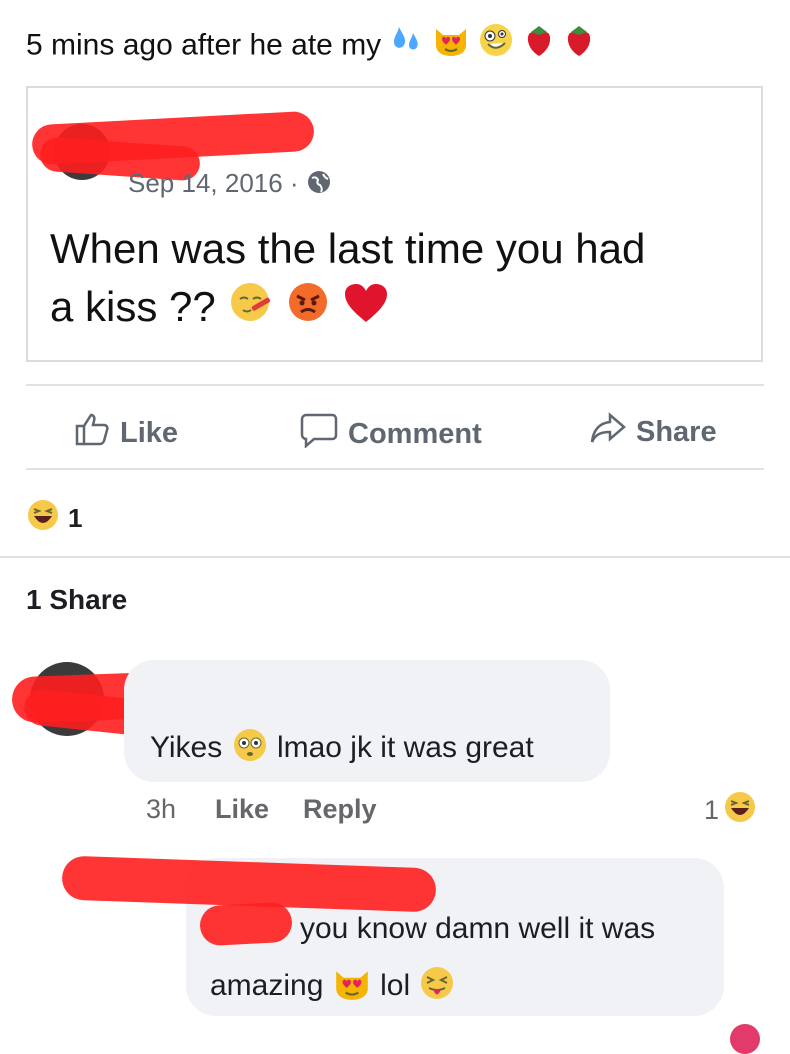 Image resolution: width=790 pixels, height=1054 pixels. I want to click on caption-text: 5 mins ago after he ate my, so click(204, 45).